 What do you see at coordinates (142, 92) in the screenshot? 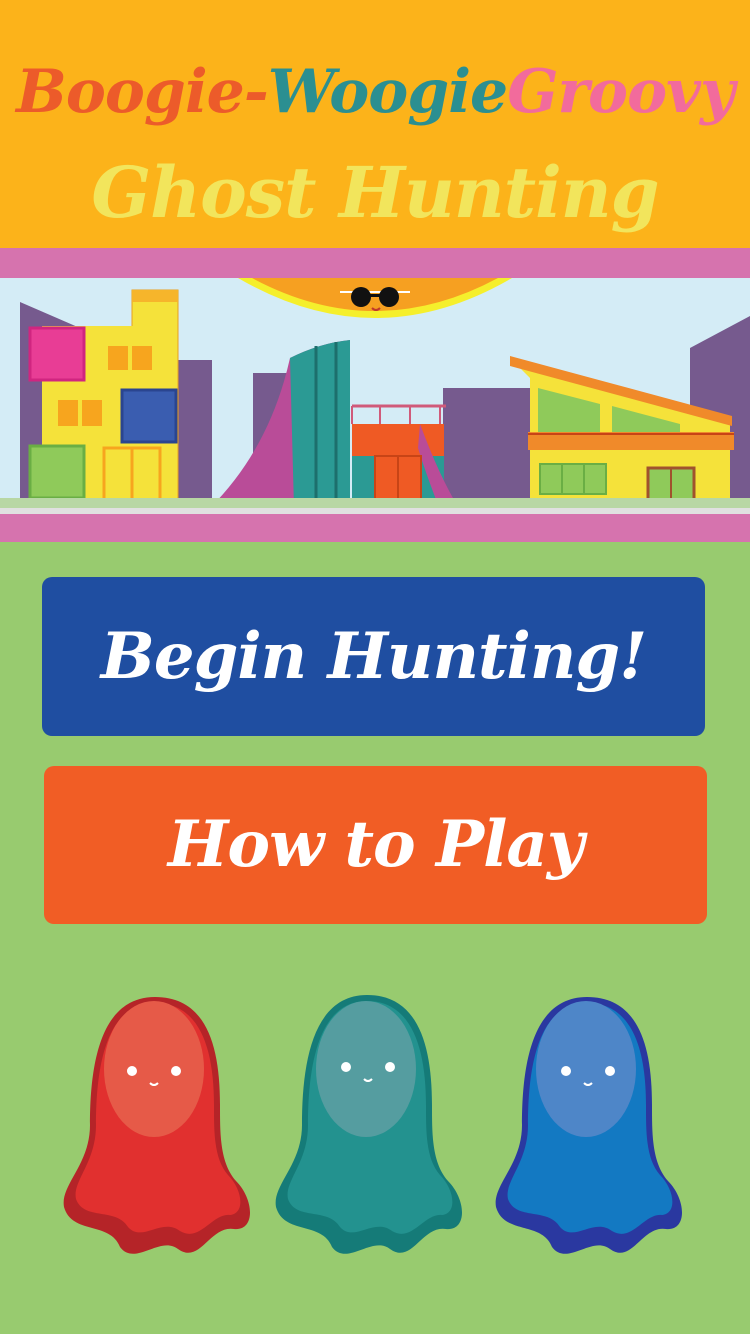
I see `title-word-boogie: Boogie-` at bounding box center [142, 92].